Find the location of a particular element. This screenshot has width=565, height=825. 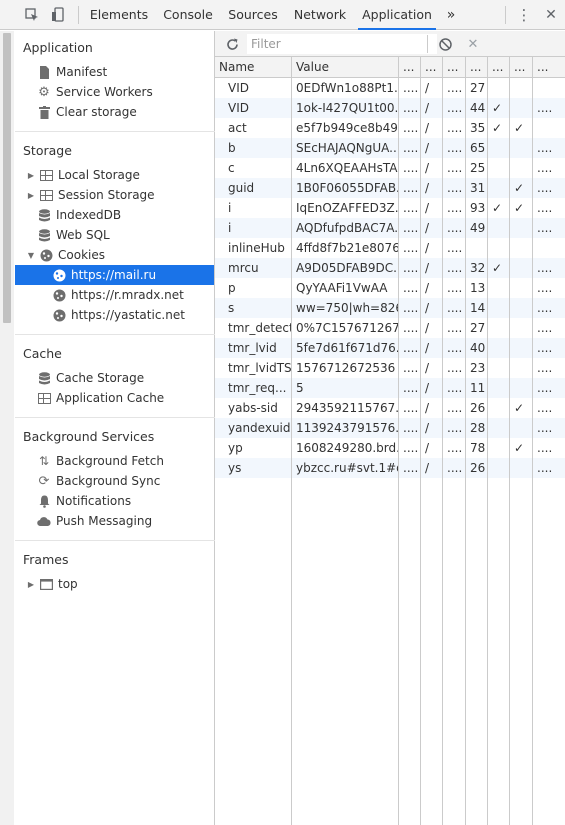

cookie-name-cell: yp is located at coordinates (235, 448).